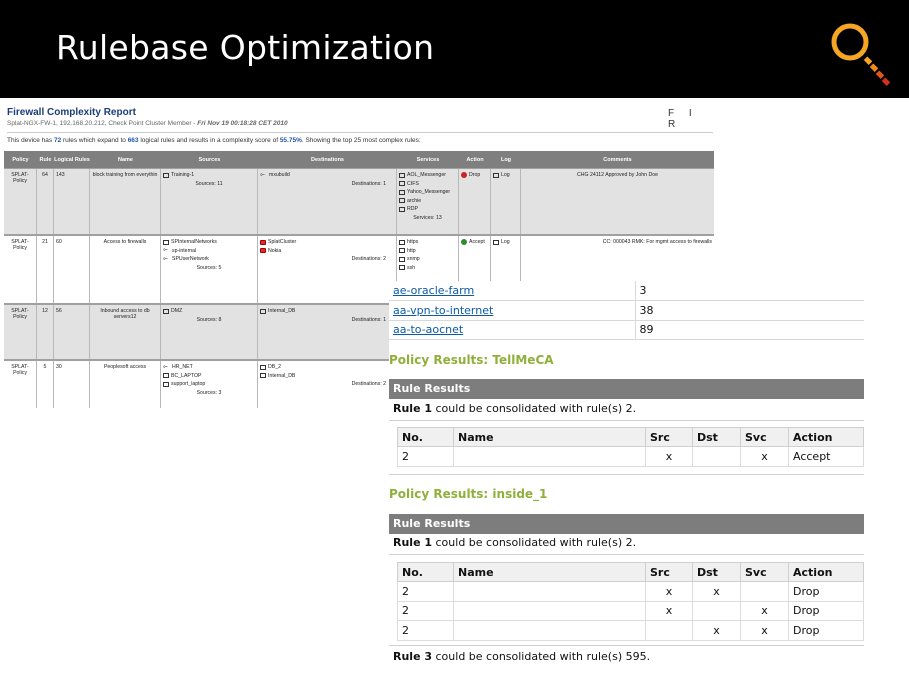  I want to click on report-title: Firewall Complexity Report, so click(71, 112).